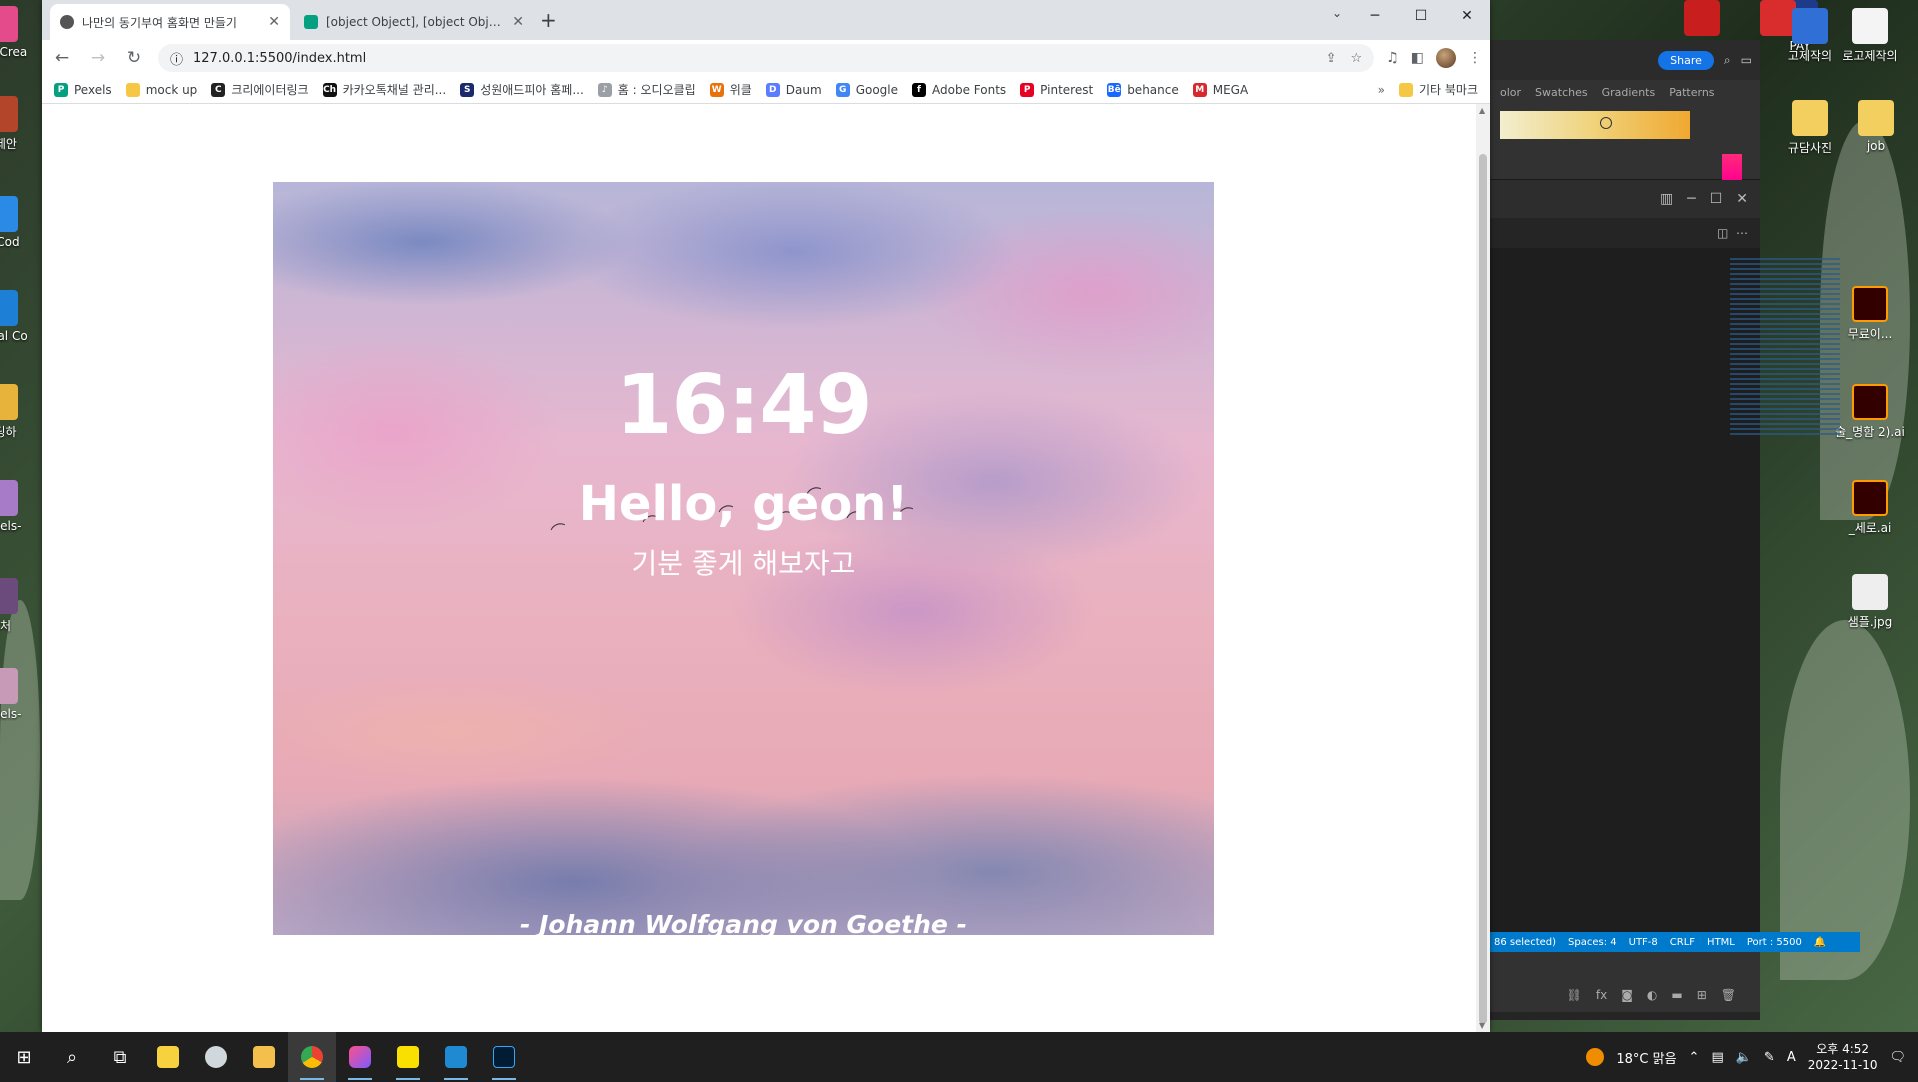 The width and height of the screenshot is (1918, 1082). Describe the element at coordinates (1691, 199) in the screenshot. I see `minimize-icon: ─` at that location.